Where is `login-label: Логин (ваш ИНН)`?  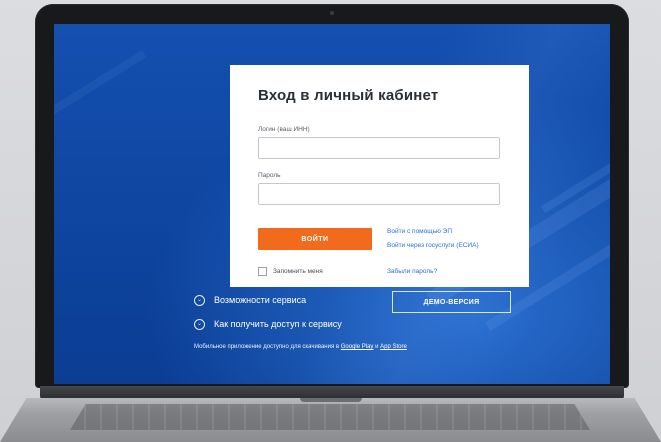
login-label: Логин (ваш ИНН) is located at coordinates (284, 129).